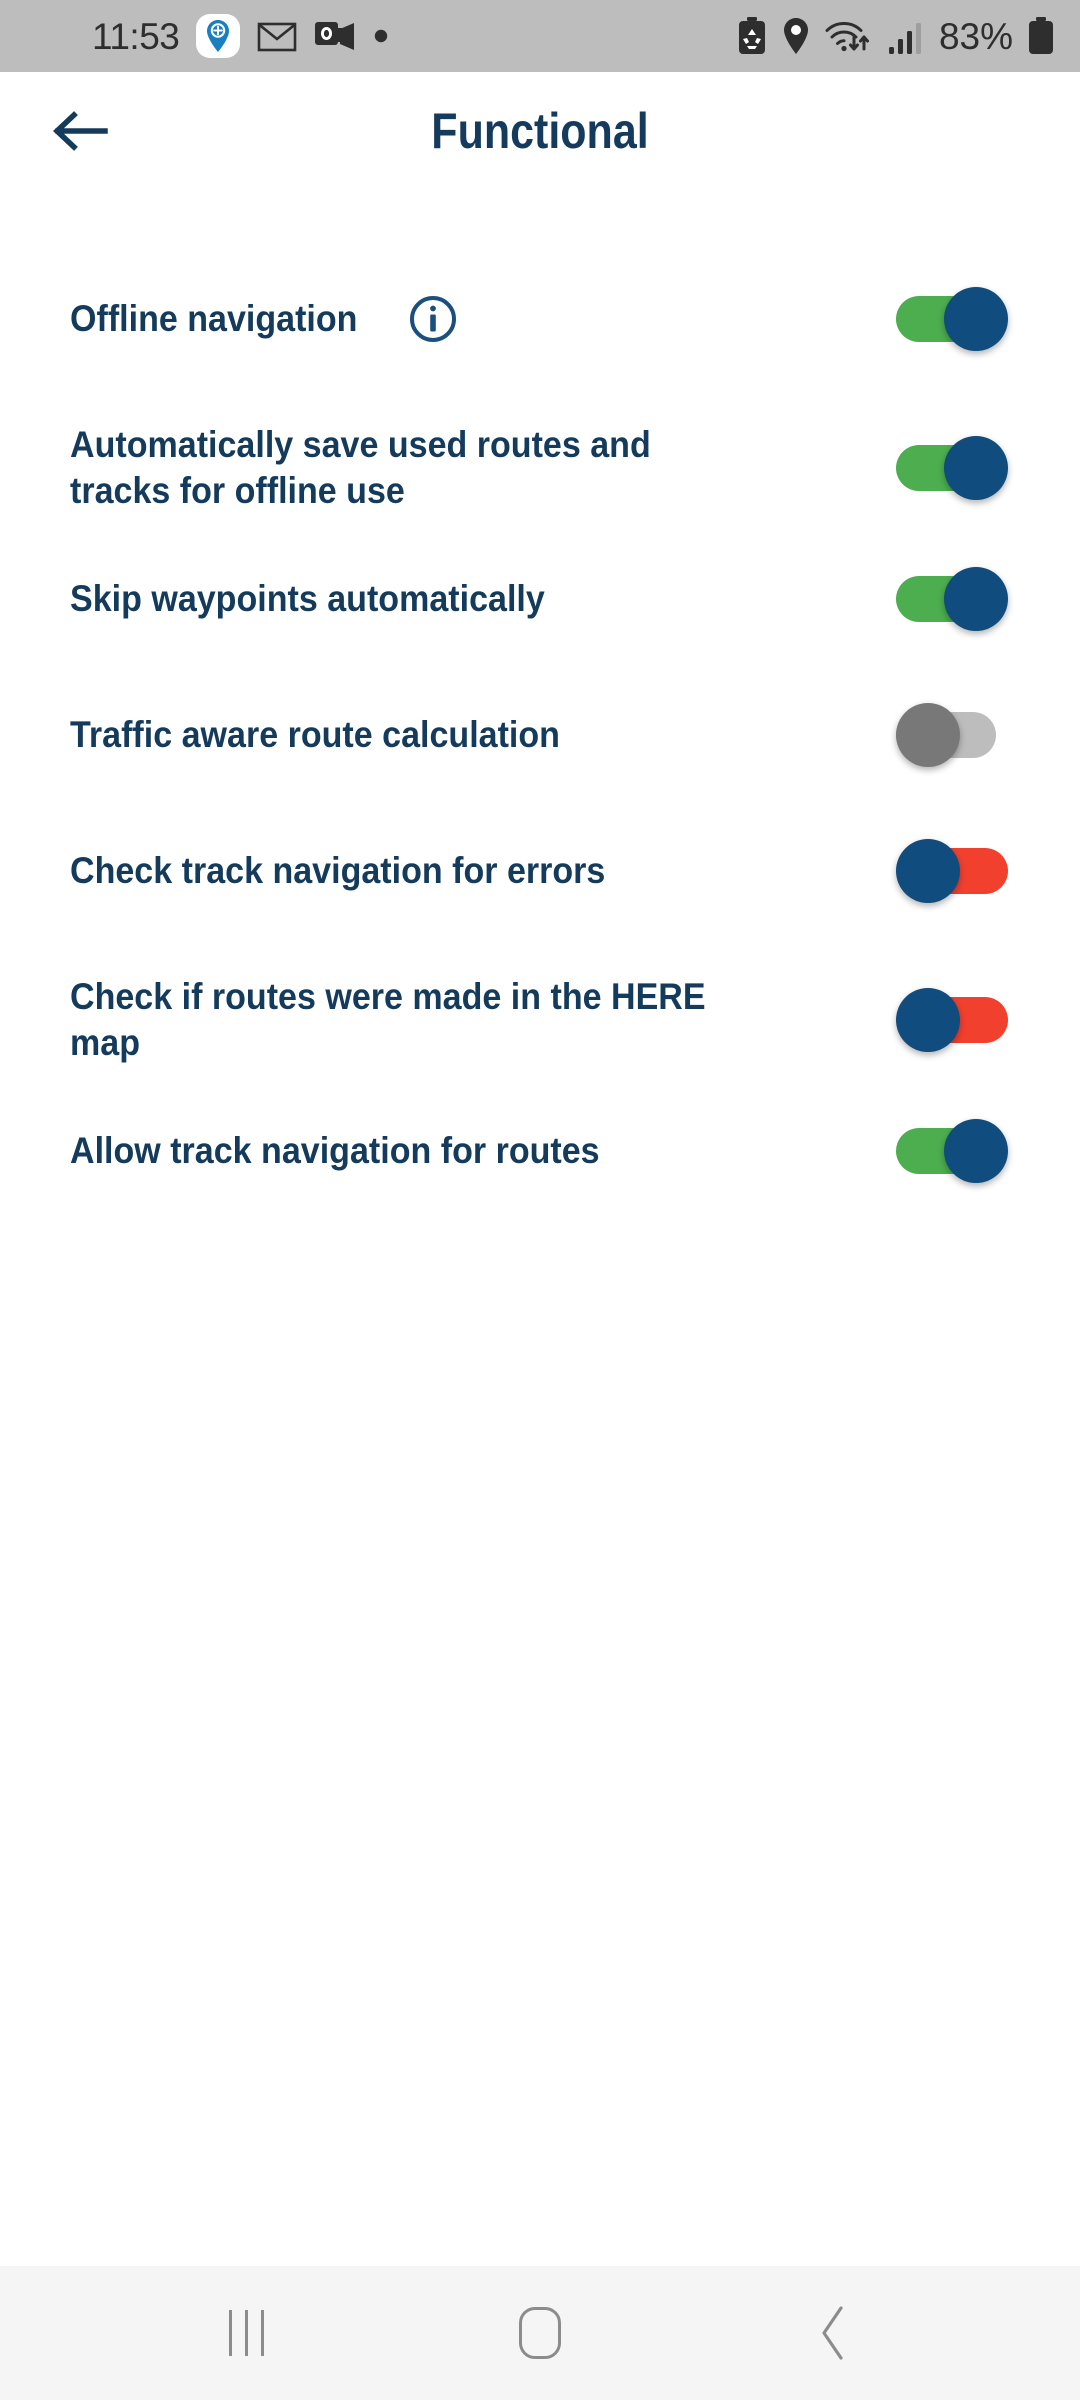 Image resolution: width=1080 pixels, height=2400 pixels. I want to click on app-header: Functional, so click(540, 131).